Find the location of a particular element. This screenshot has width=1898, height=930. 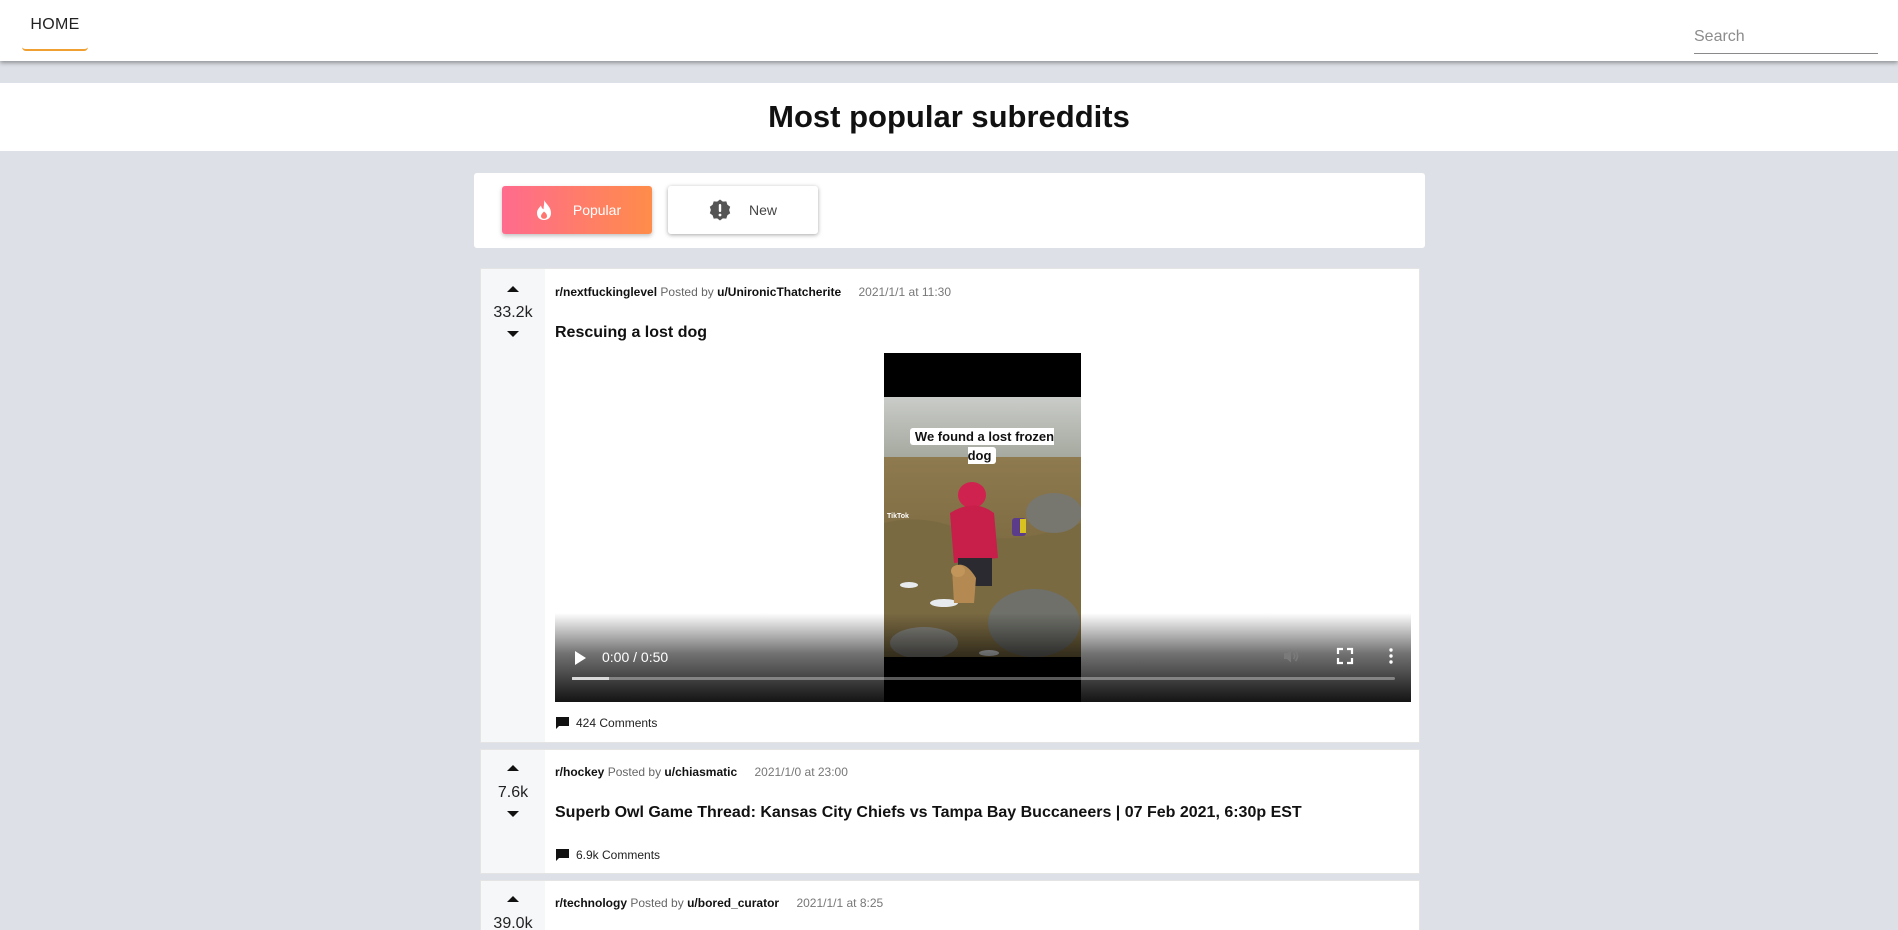

post-time: 2021/1/0 at 23:00 is located at coordinates (801, 772).